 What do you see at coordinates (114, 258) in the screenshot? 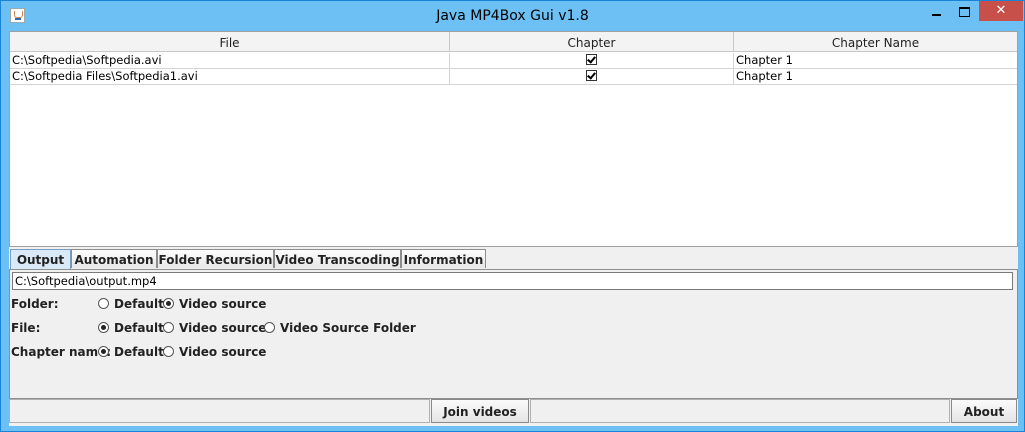
I see `tab-automation: Automation` at bounding box center [114, 258].